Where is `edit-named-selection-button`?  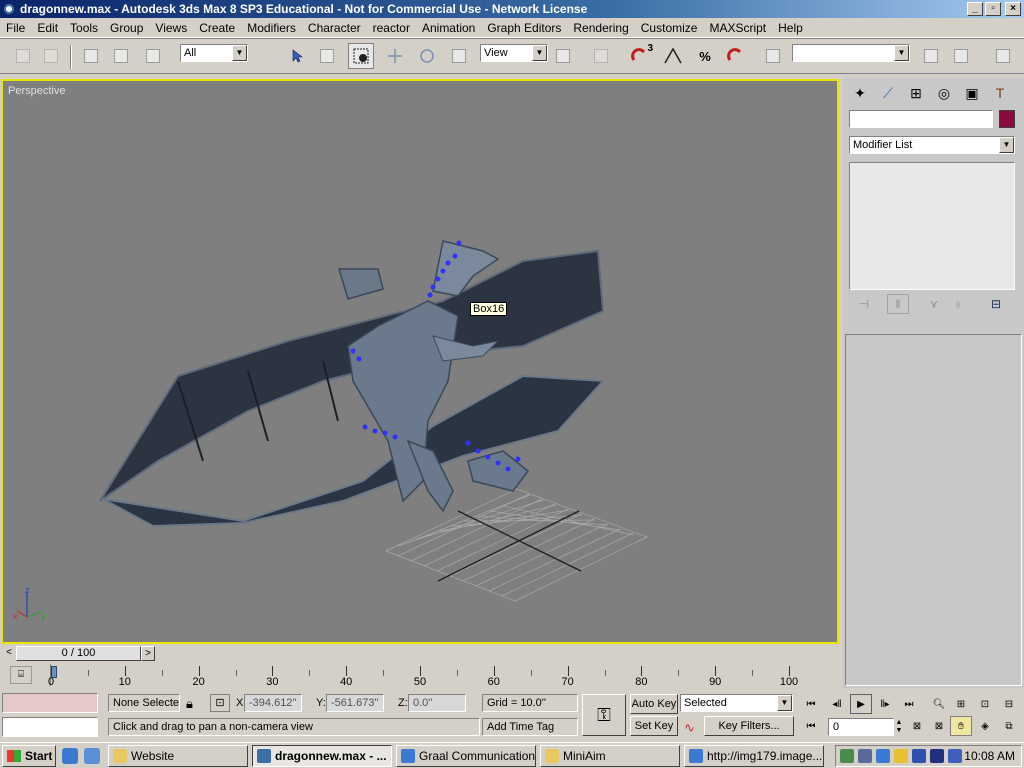
edit-named-selection-button is located at coordinates (773, 56).